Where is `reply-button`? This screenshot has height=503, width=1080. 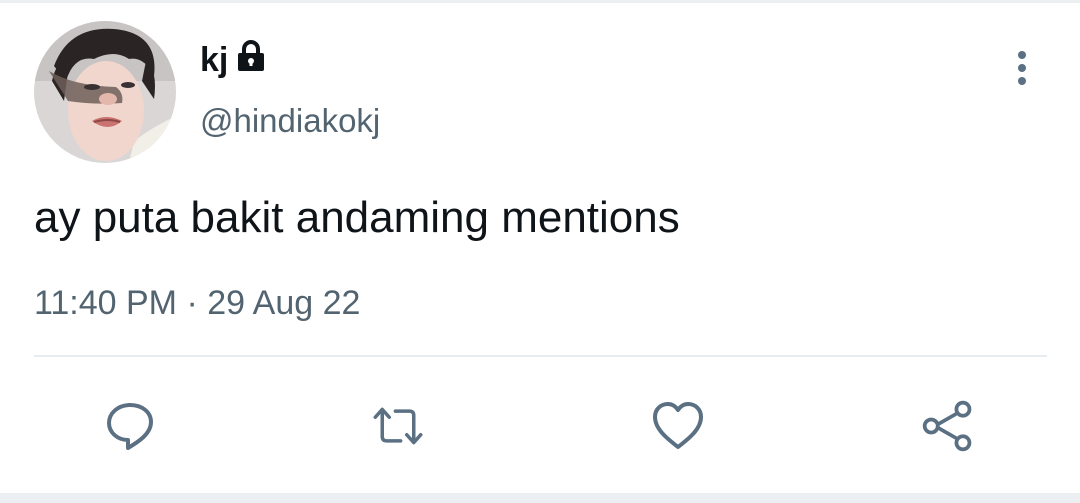
reply-button is located at coordinates (130, 426).